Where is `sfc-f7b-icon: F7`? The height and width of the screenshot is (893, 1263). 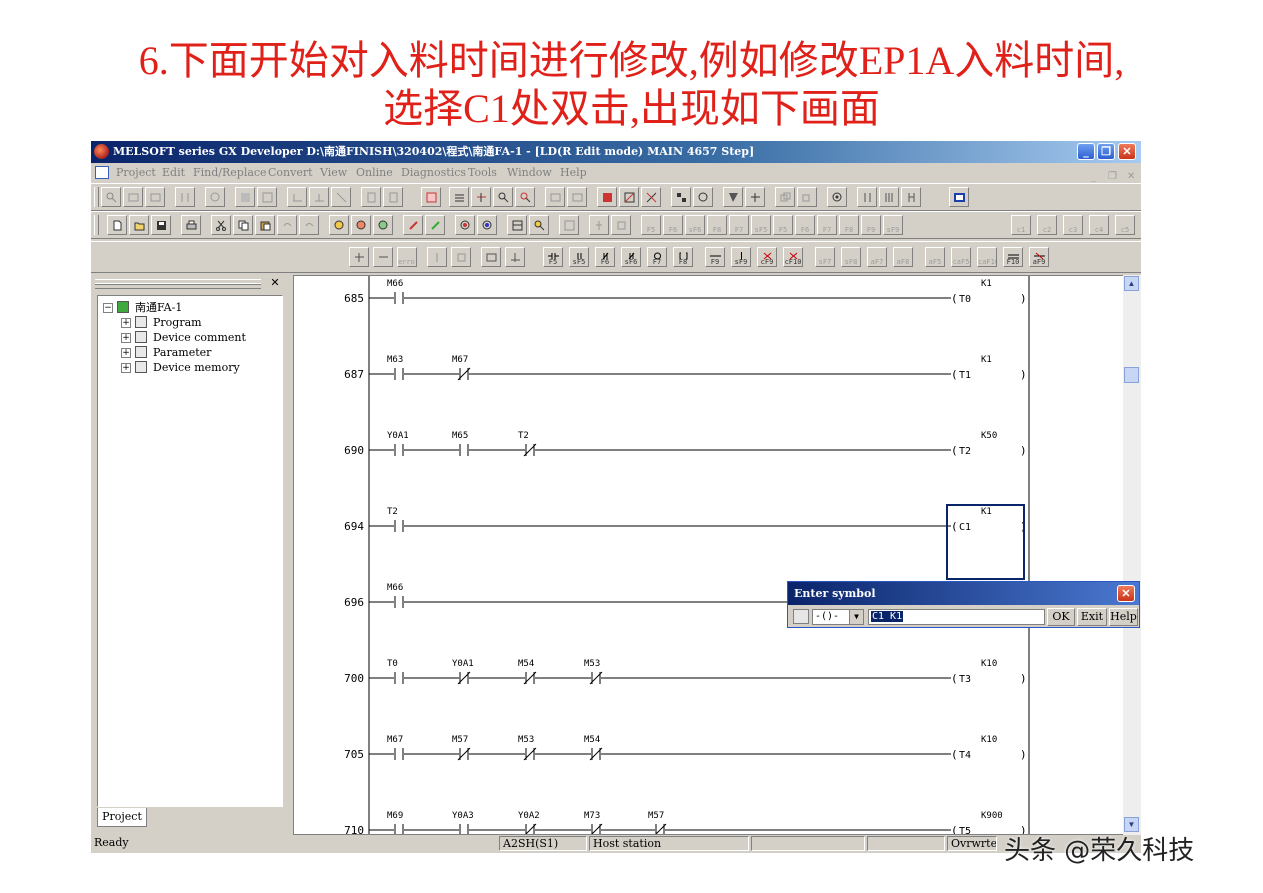 sfc-f7b-icon: F7 is located at coordinates (827, 225).